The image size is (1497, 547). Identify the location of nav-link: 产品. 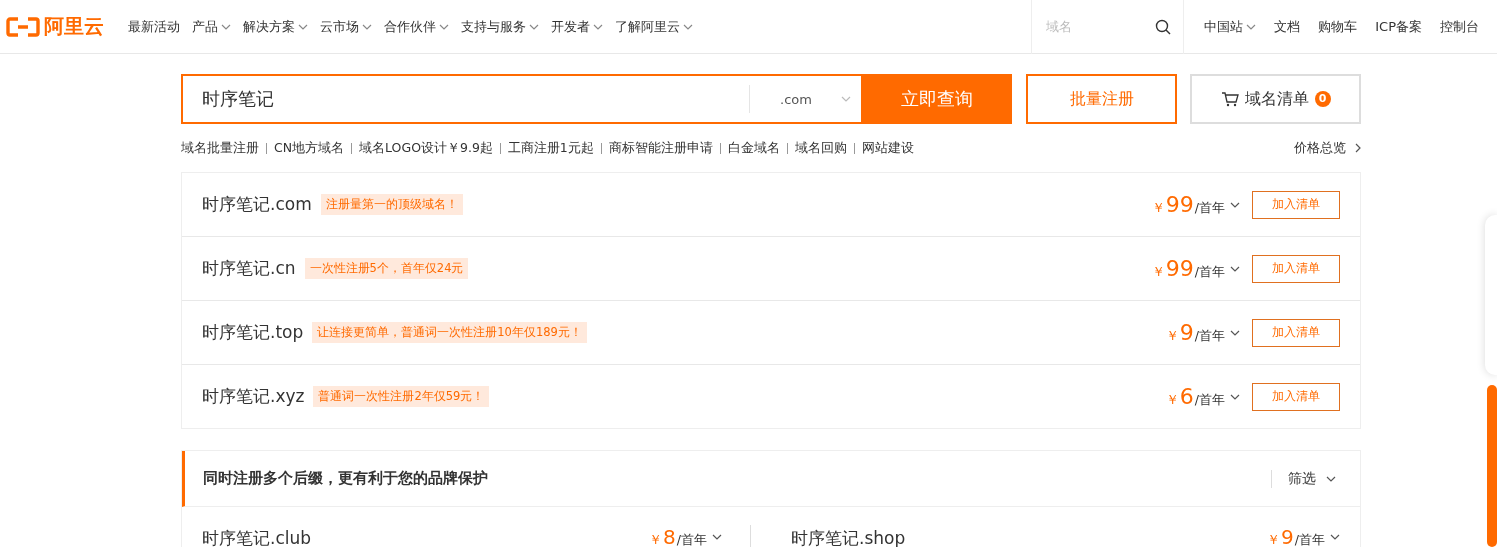
(211, 26).